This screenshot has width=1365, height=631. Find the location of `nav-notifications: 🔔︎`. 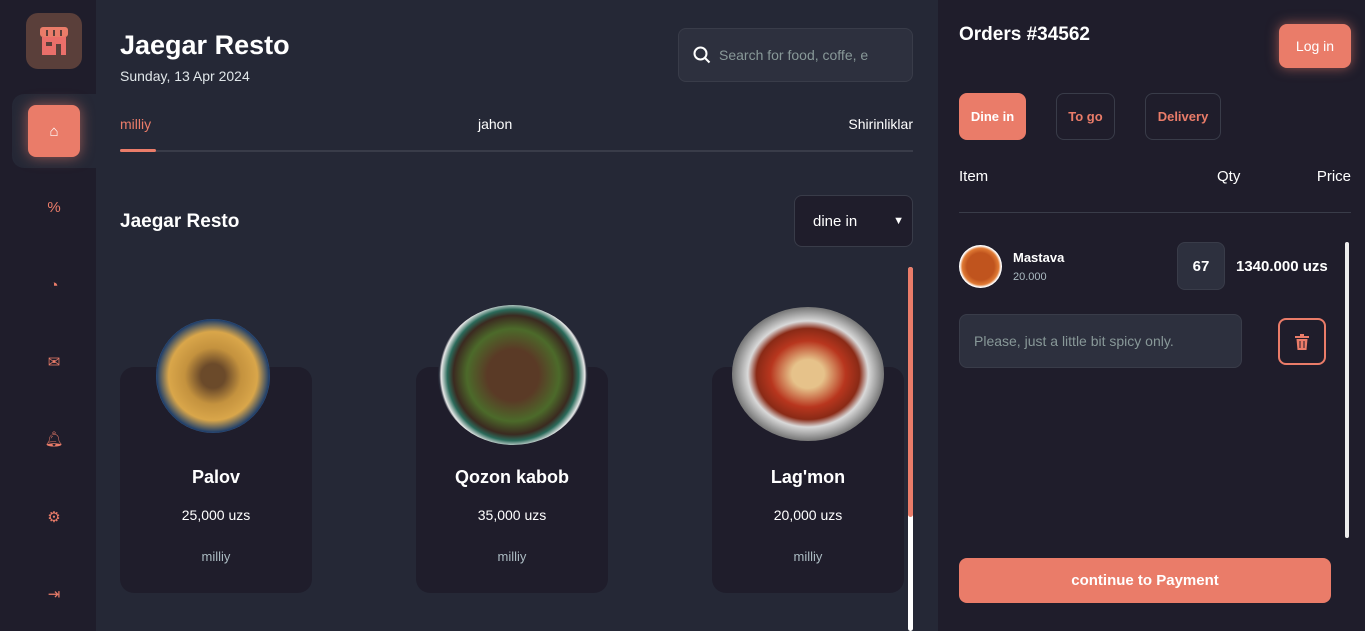

nav-notifications: 🔔︎ is located at coordinates (54, 439).